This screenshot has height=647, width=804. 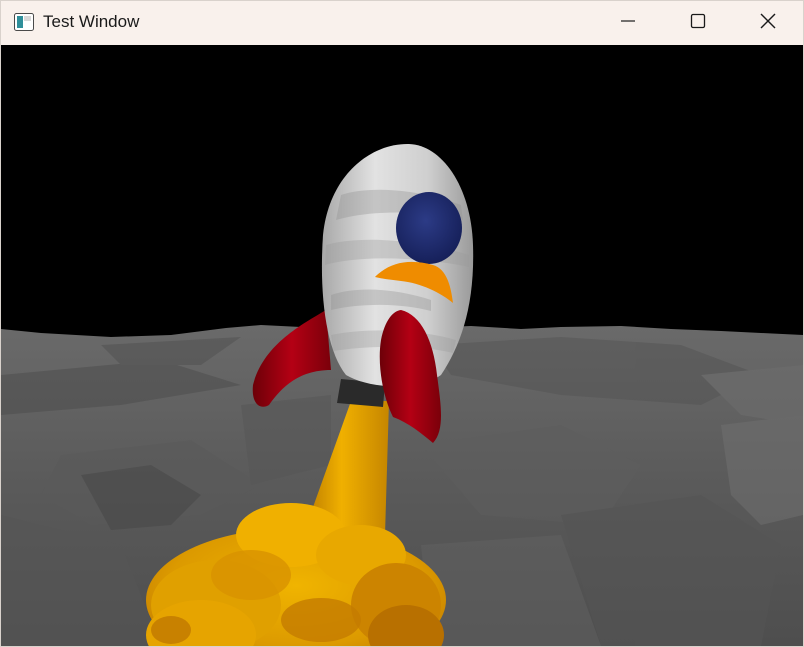 I want to click on maximize-icon, so click(x=698, y=23).